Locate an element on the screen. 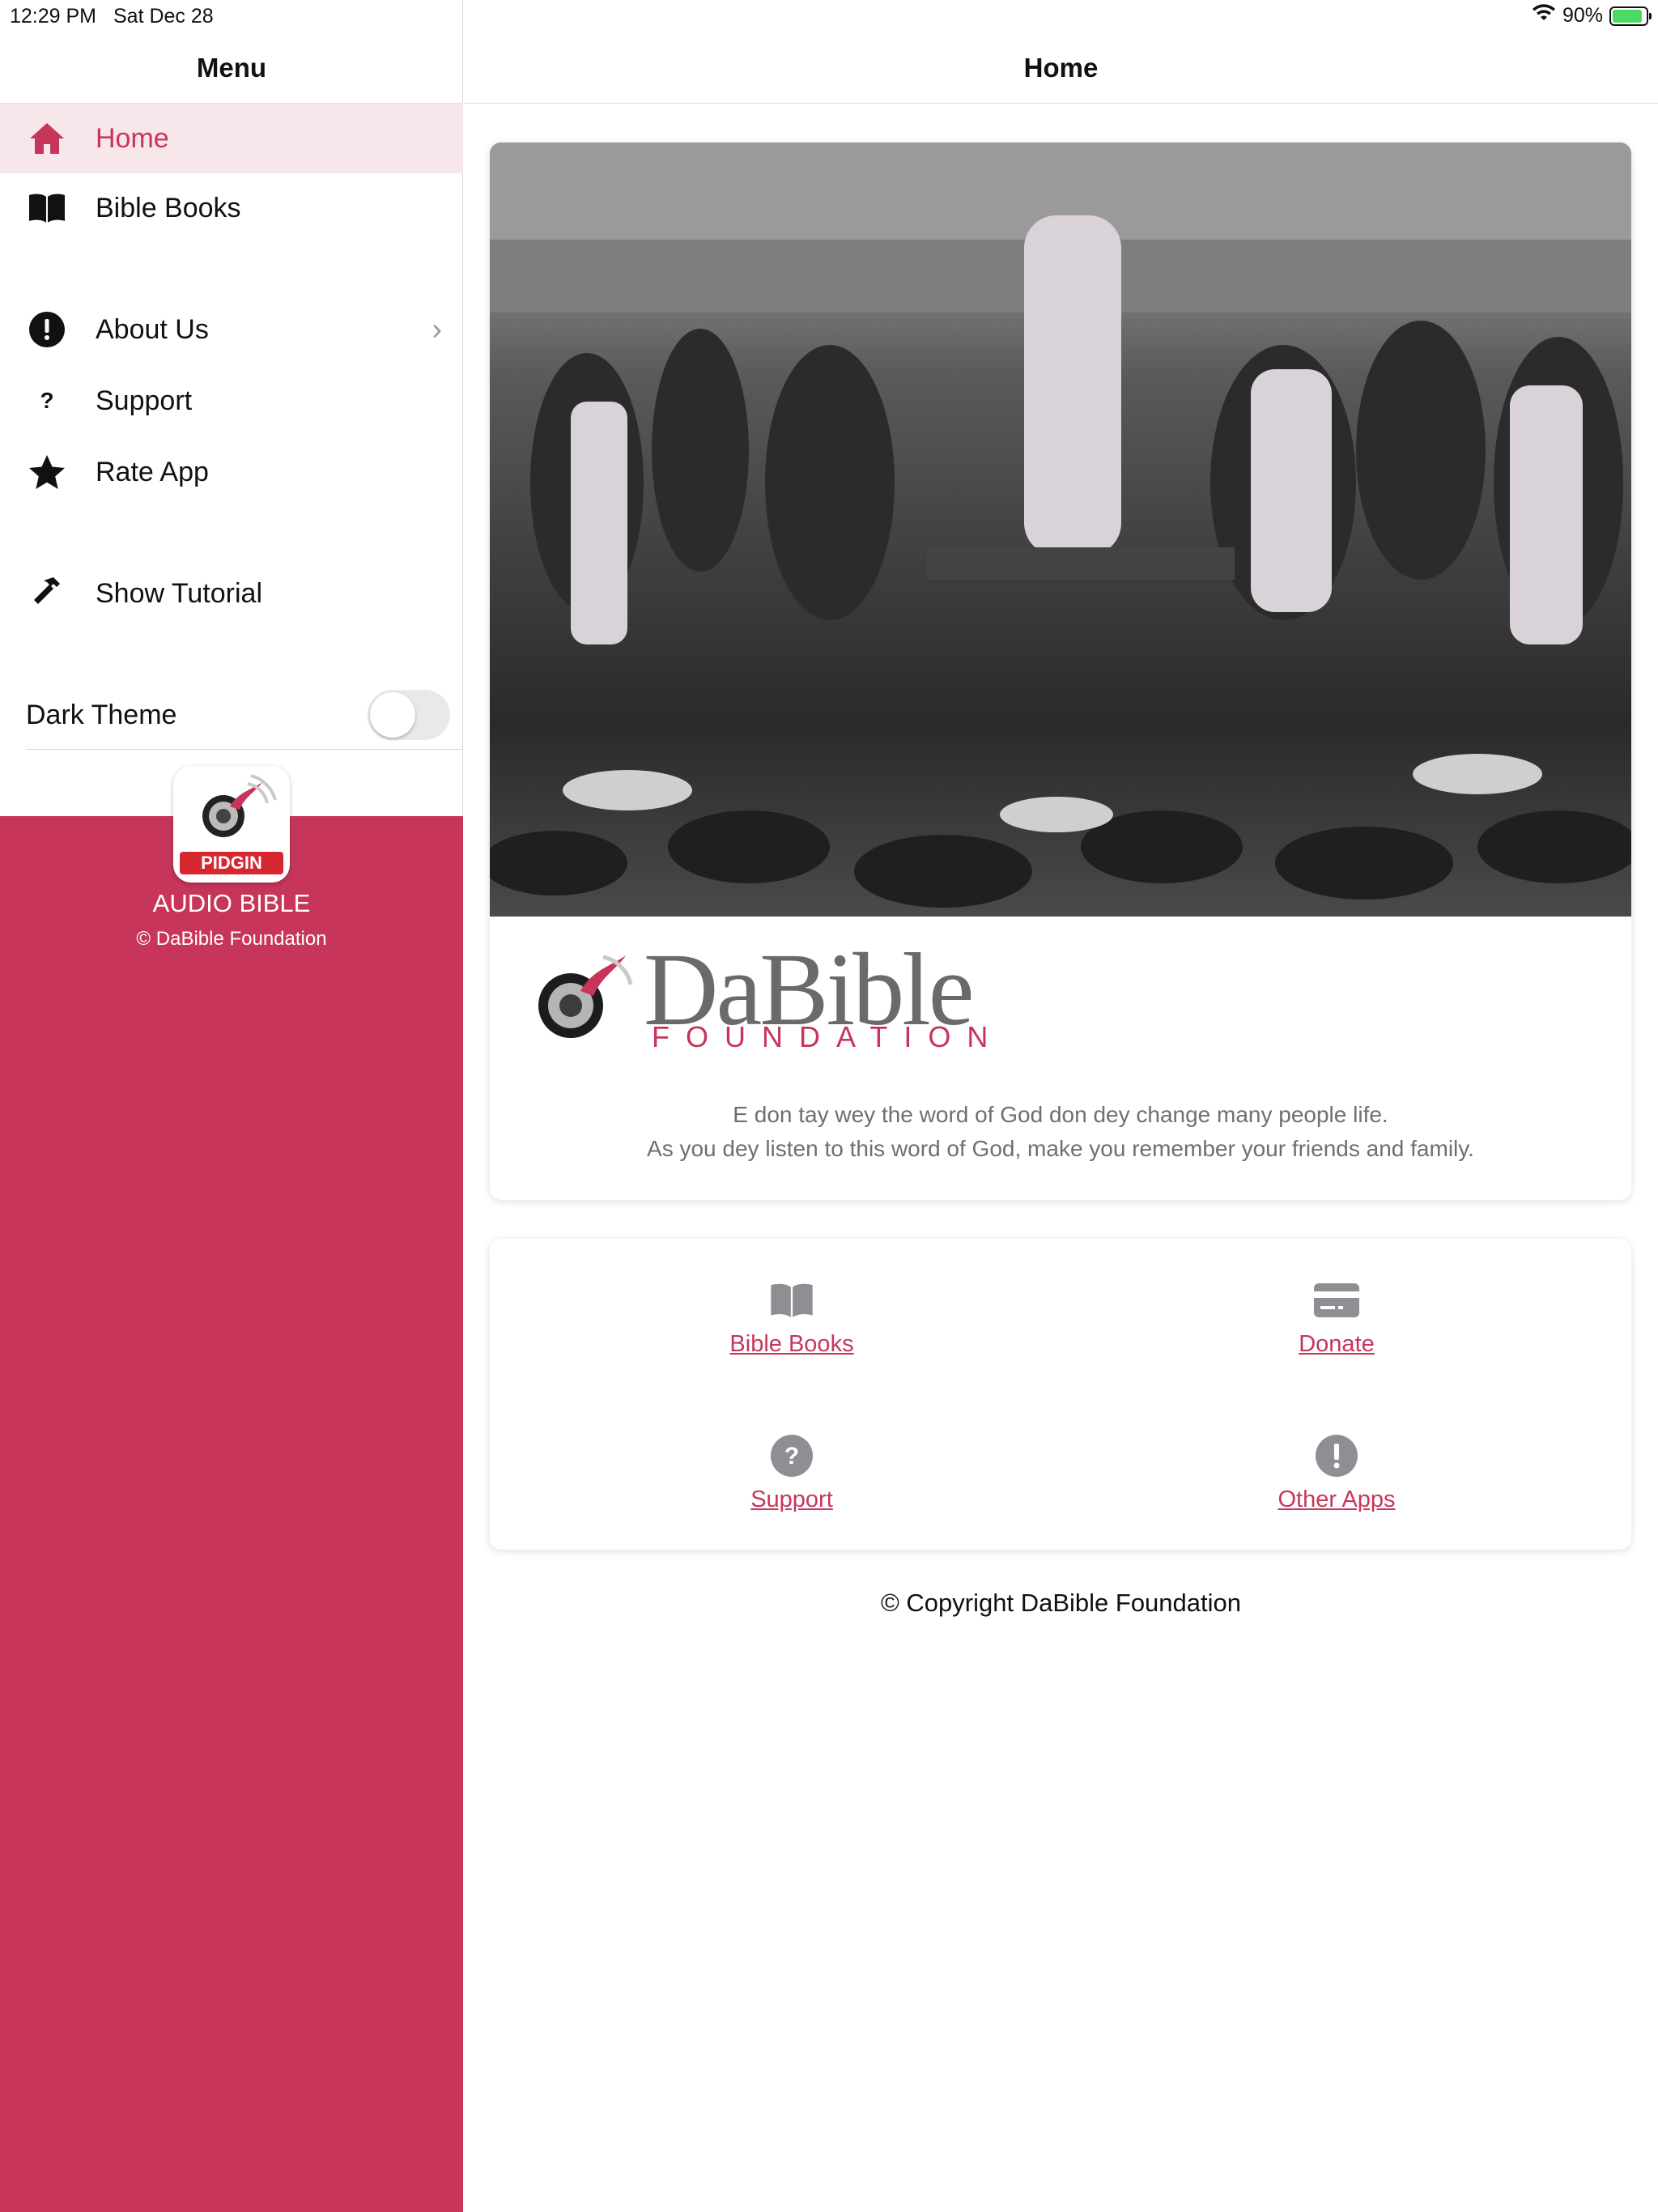 The height and width of the screenshot is (2212, 1658). sidebar-item-label: Support is located at coordinates (144, 401).